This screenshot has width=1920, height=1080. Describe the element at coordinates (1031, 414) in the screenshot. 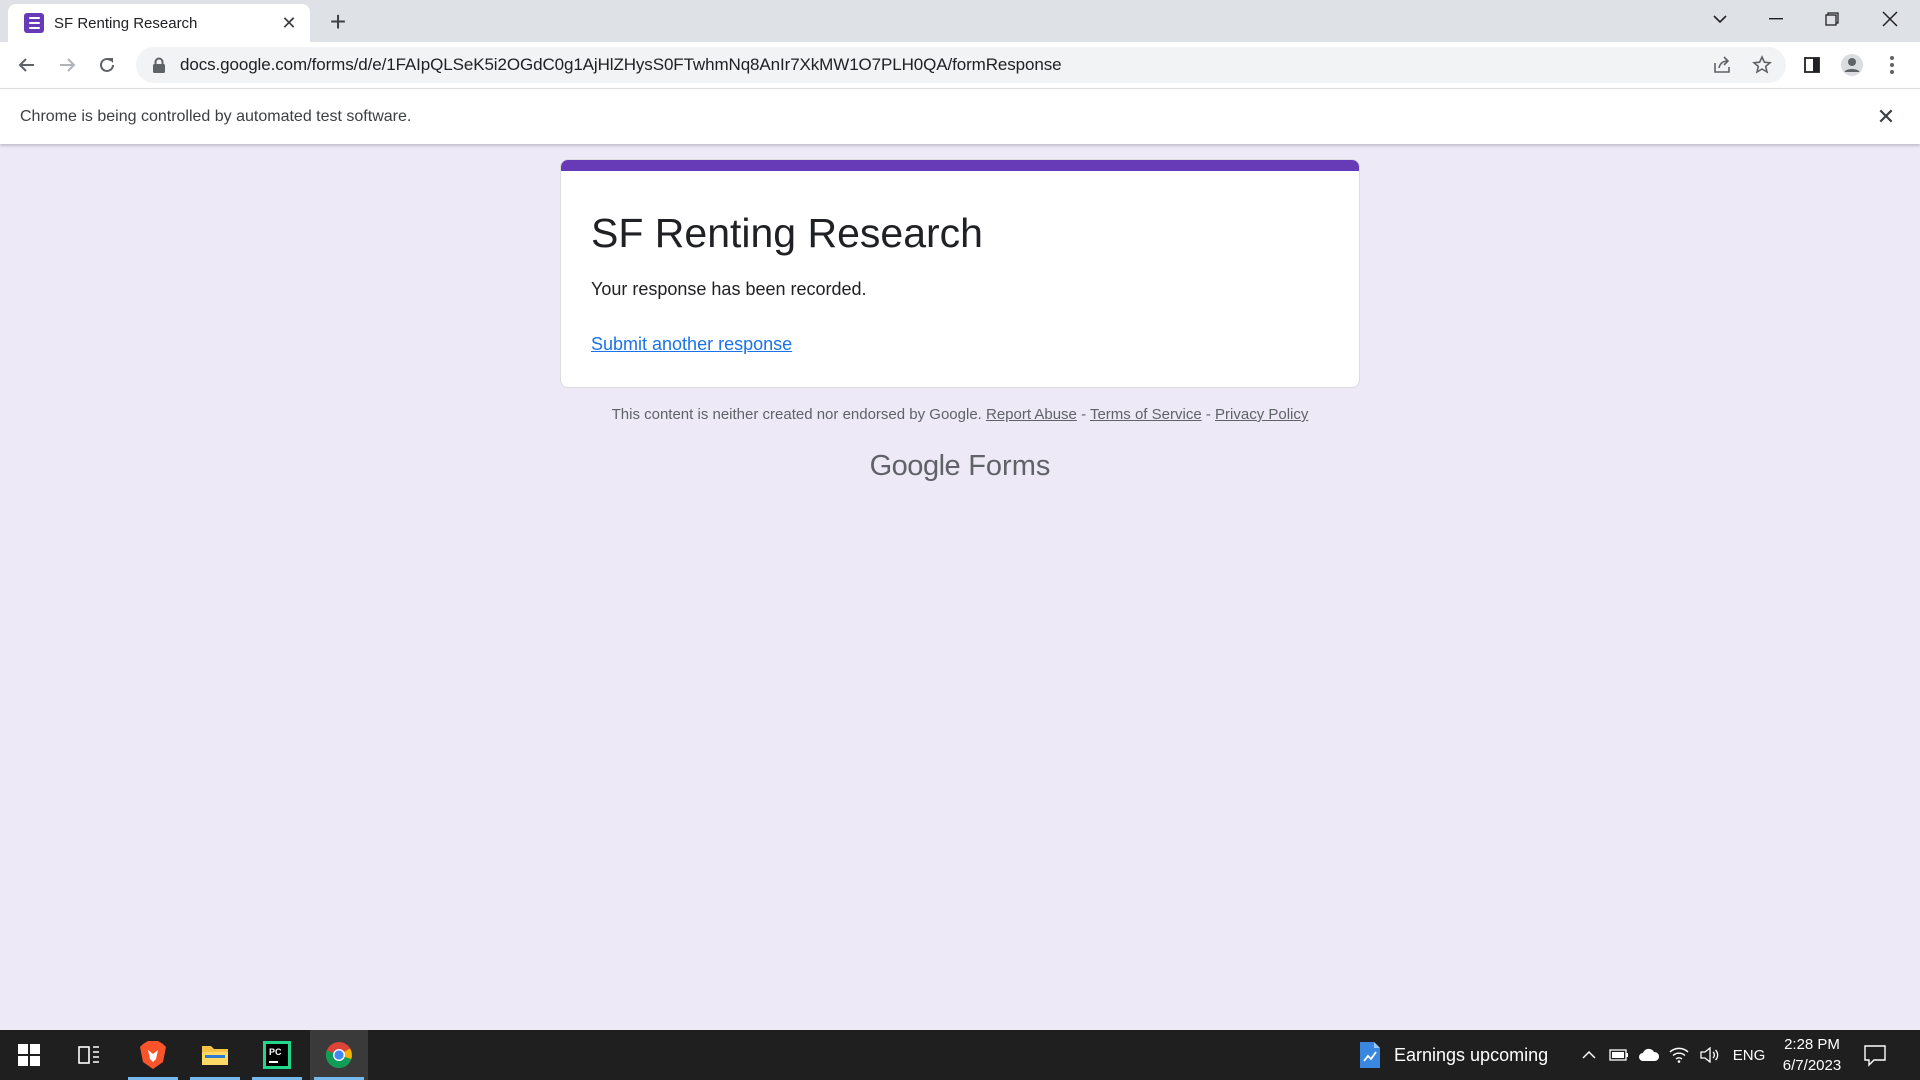

I see `report-abuse-link: Report Abuse` at that location.